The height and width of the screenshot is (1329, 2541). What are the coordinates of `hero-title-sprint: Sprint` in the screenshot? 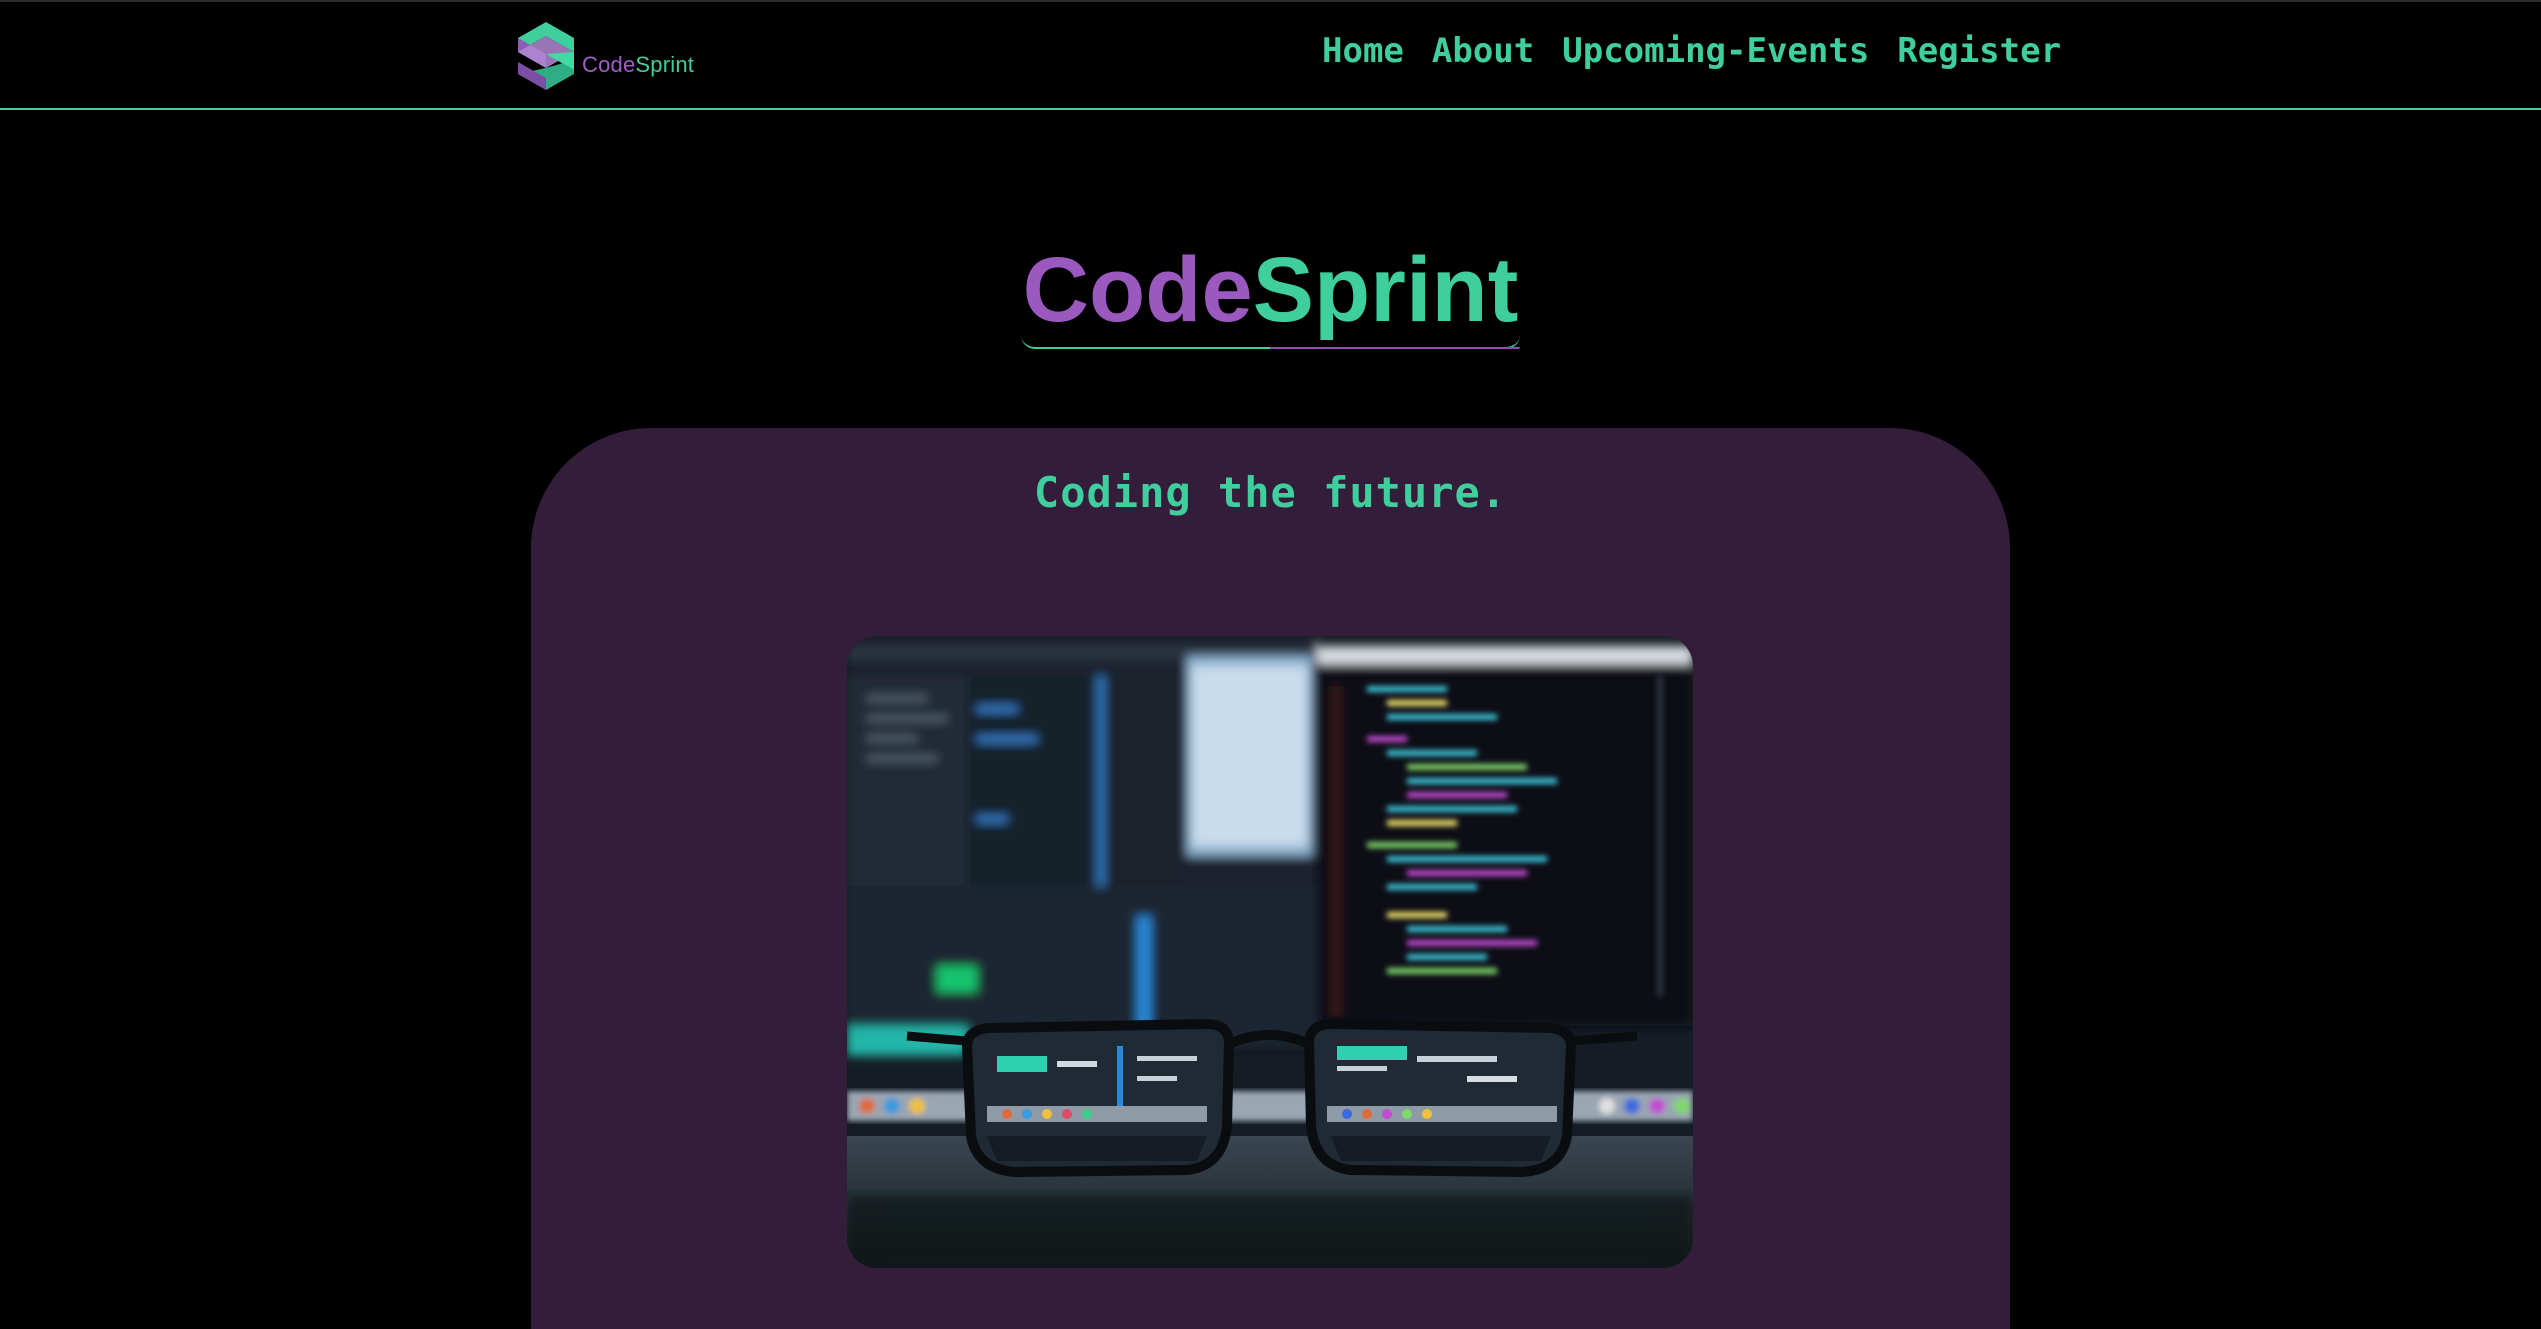 It's located at (1385, 290).